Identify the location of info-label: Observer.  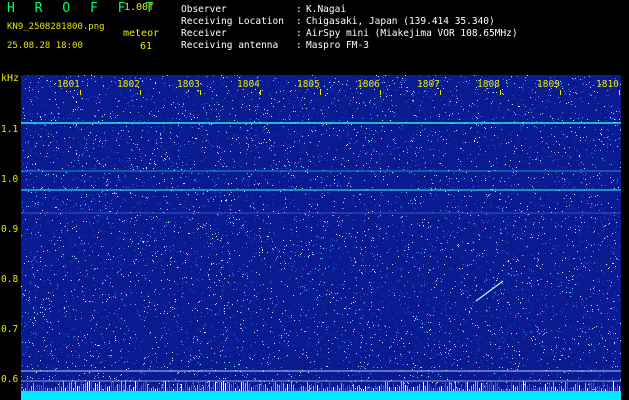
(204, 9).